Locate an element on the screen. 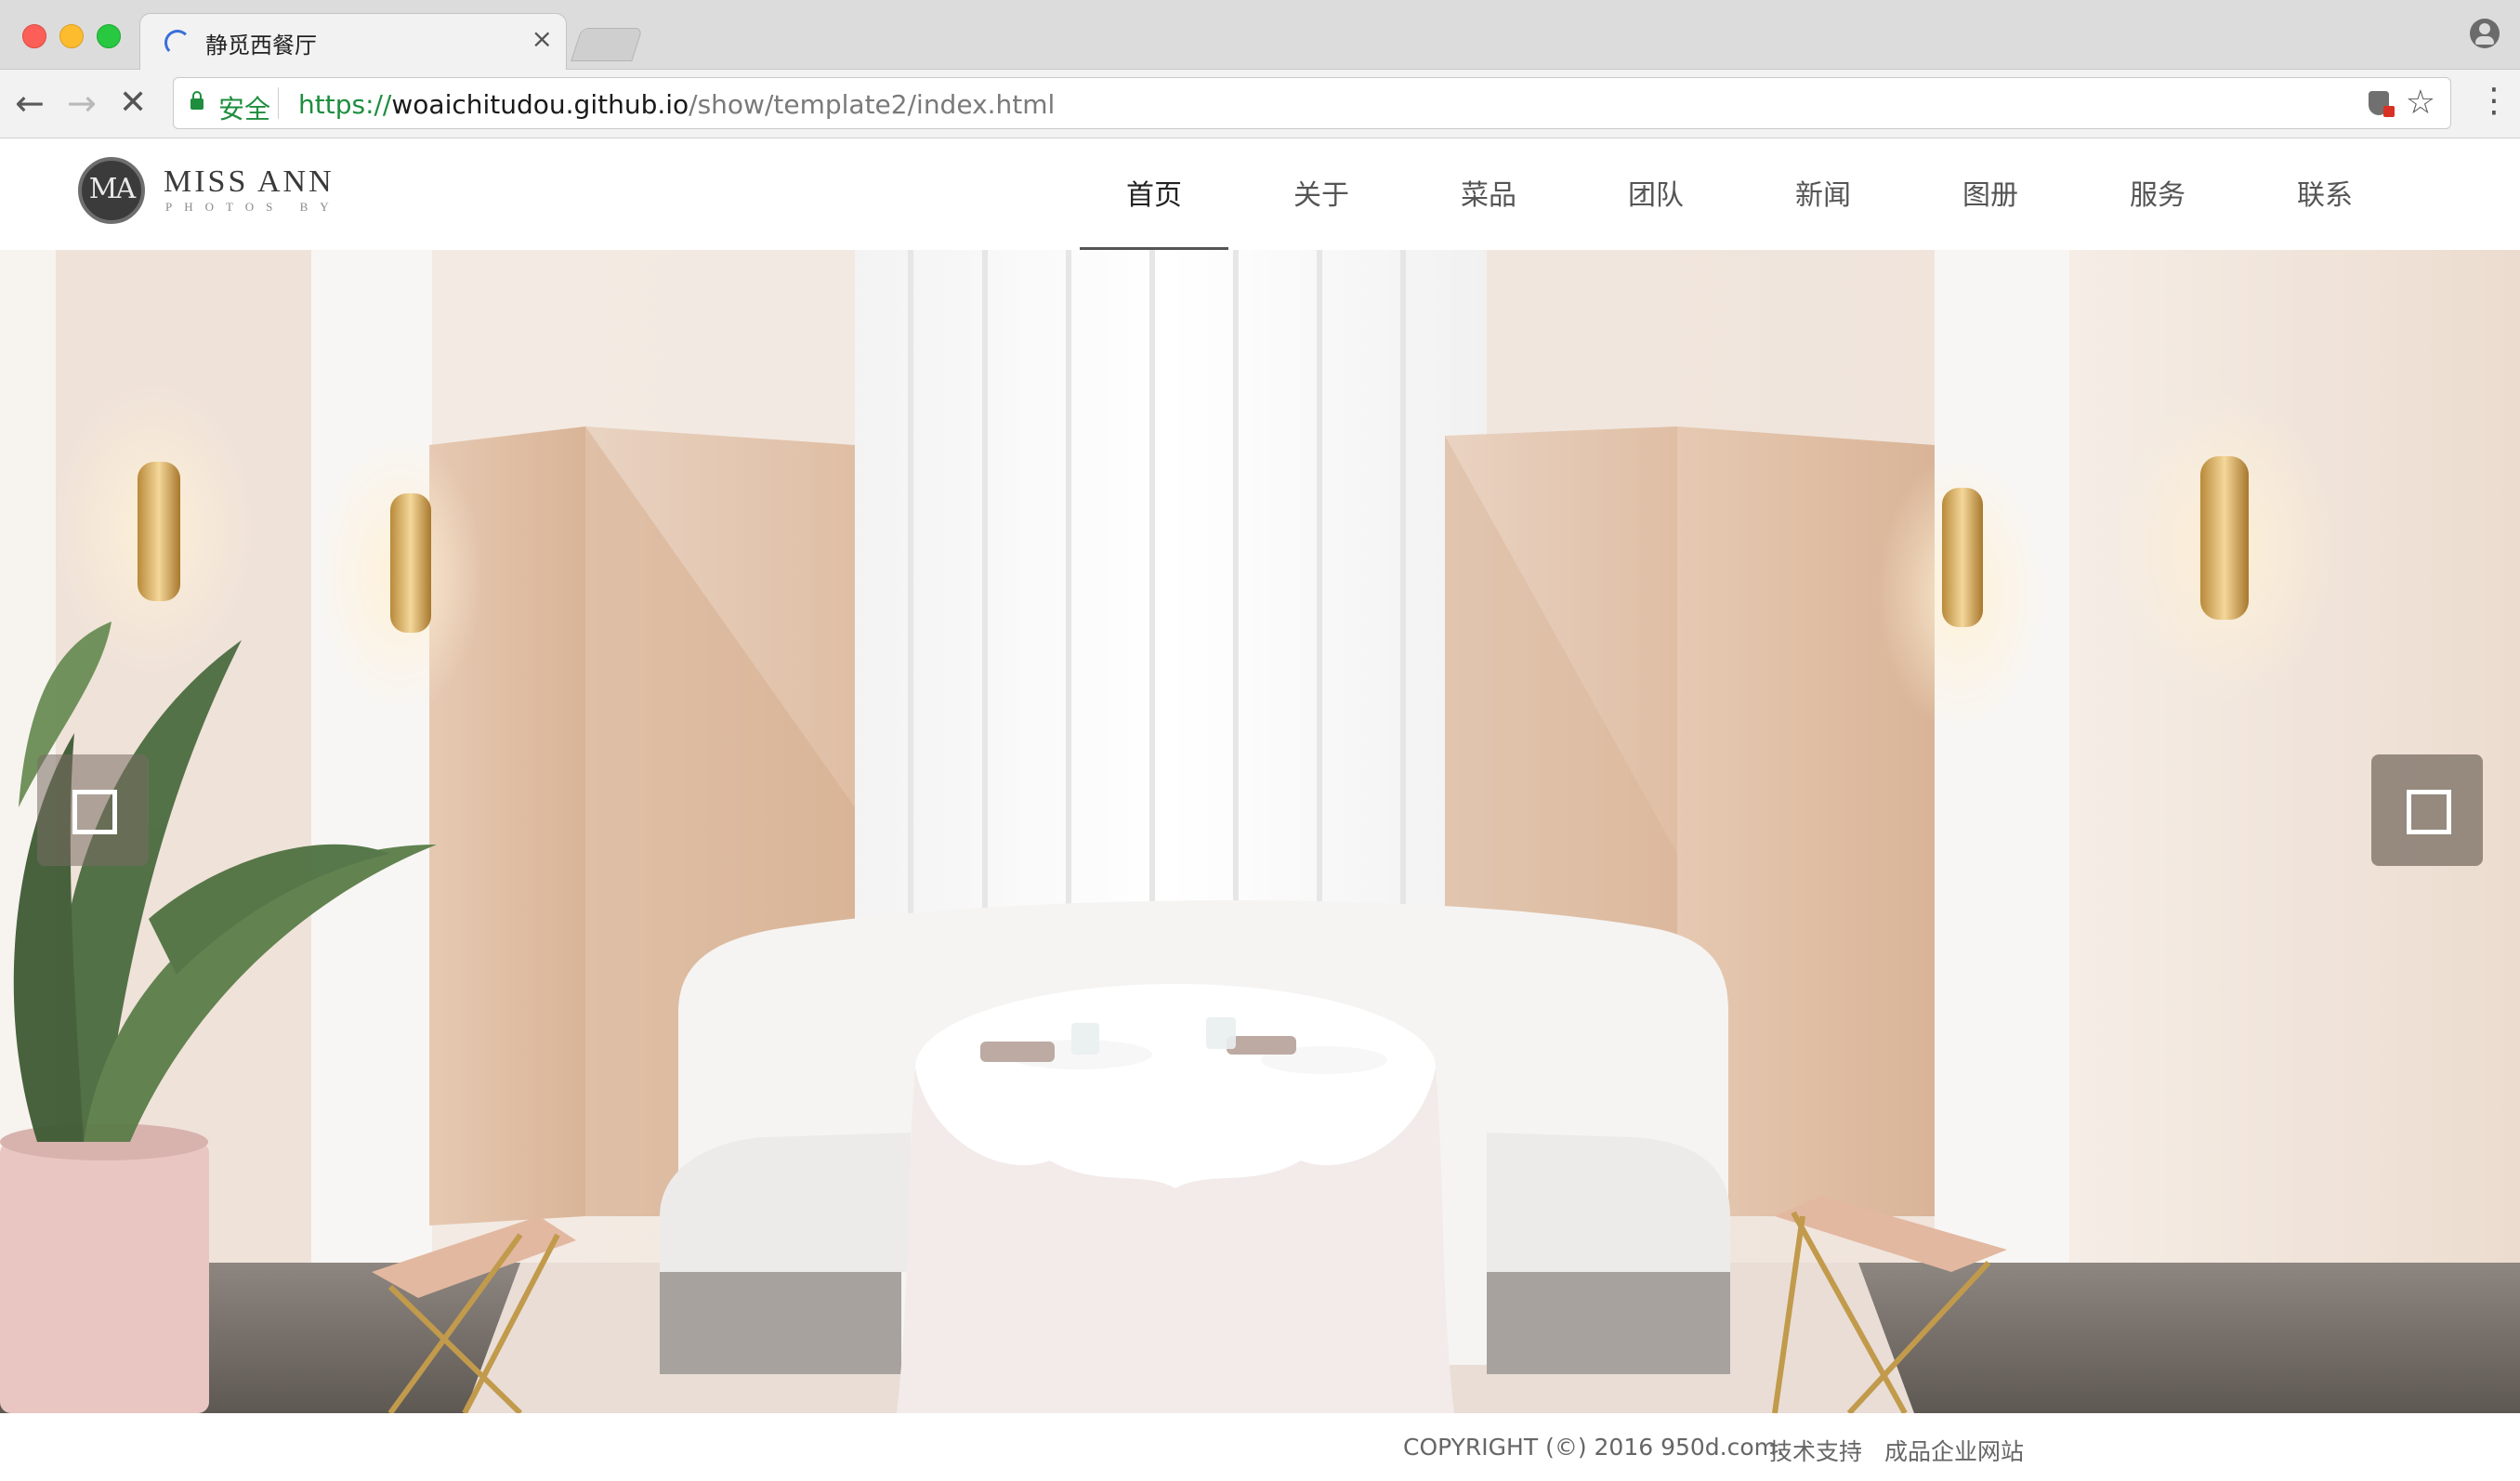 The width and height of the screenshot is (2520, 1481). tab-close-icon: × is located at coordinates (542, 39).